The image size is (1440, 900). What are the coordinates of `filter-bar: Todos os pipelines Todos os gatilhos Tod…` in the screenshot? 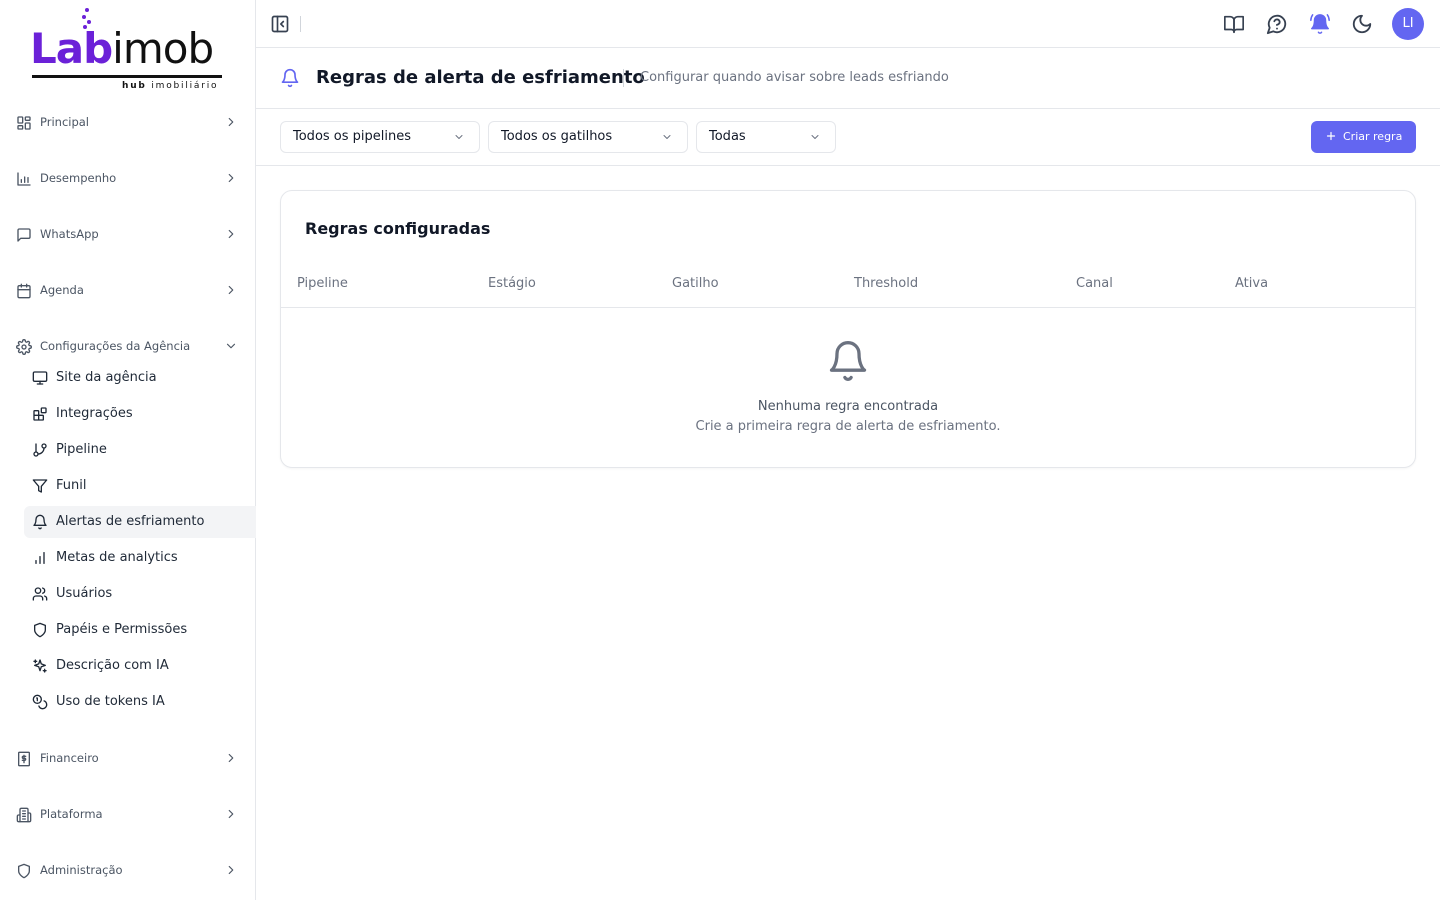 It's located at (848, 137).